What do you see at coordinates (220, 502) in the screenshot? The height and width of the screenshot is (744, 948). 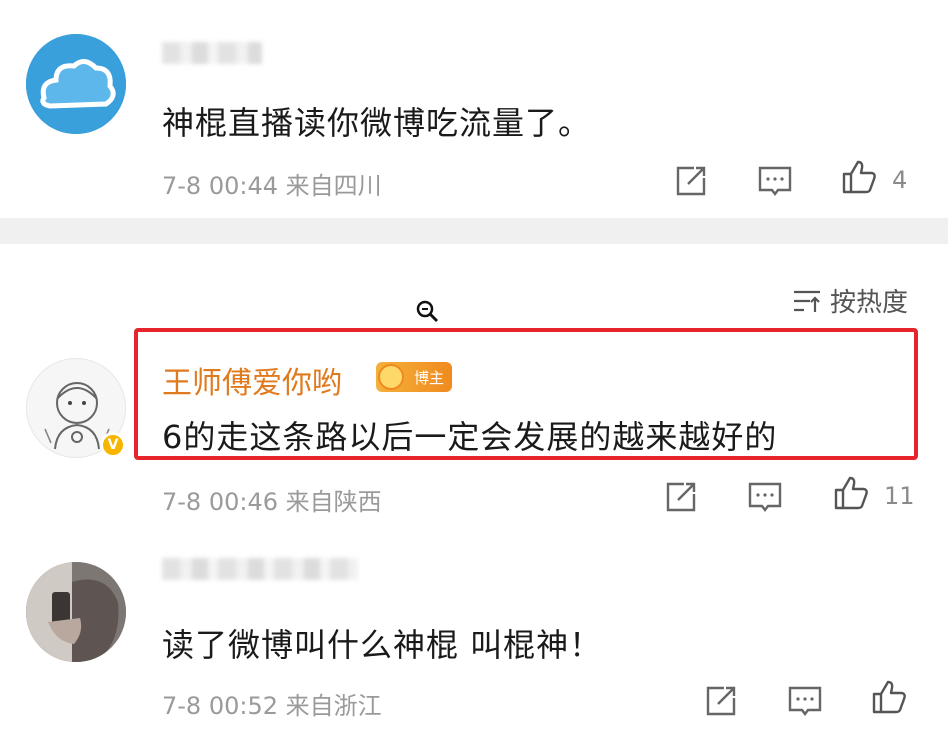 I see `comment-time: 7-8 00:46` at bounding box center [220, 502].